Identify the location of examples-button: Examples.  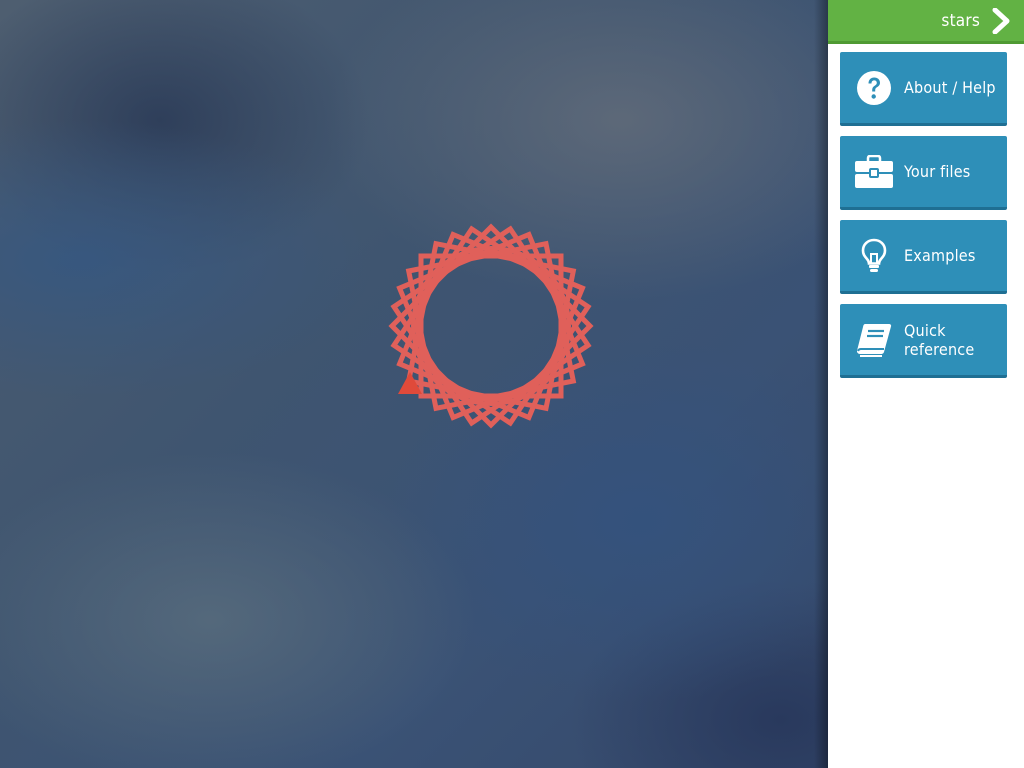
(923, 257).